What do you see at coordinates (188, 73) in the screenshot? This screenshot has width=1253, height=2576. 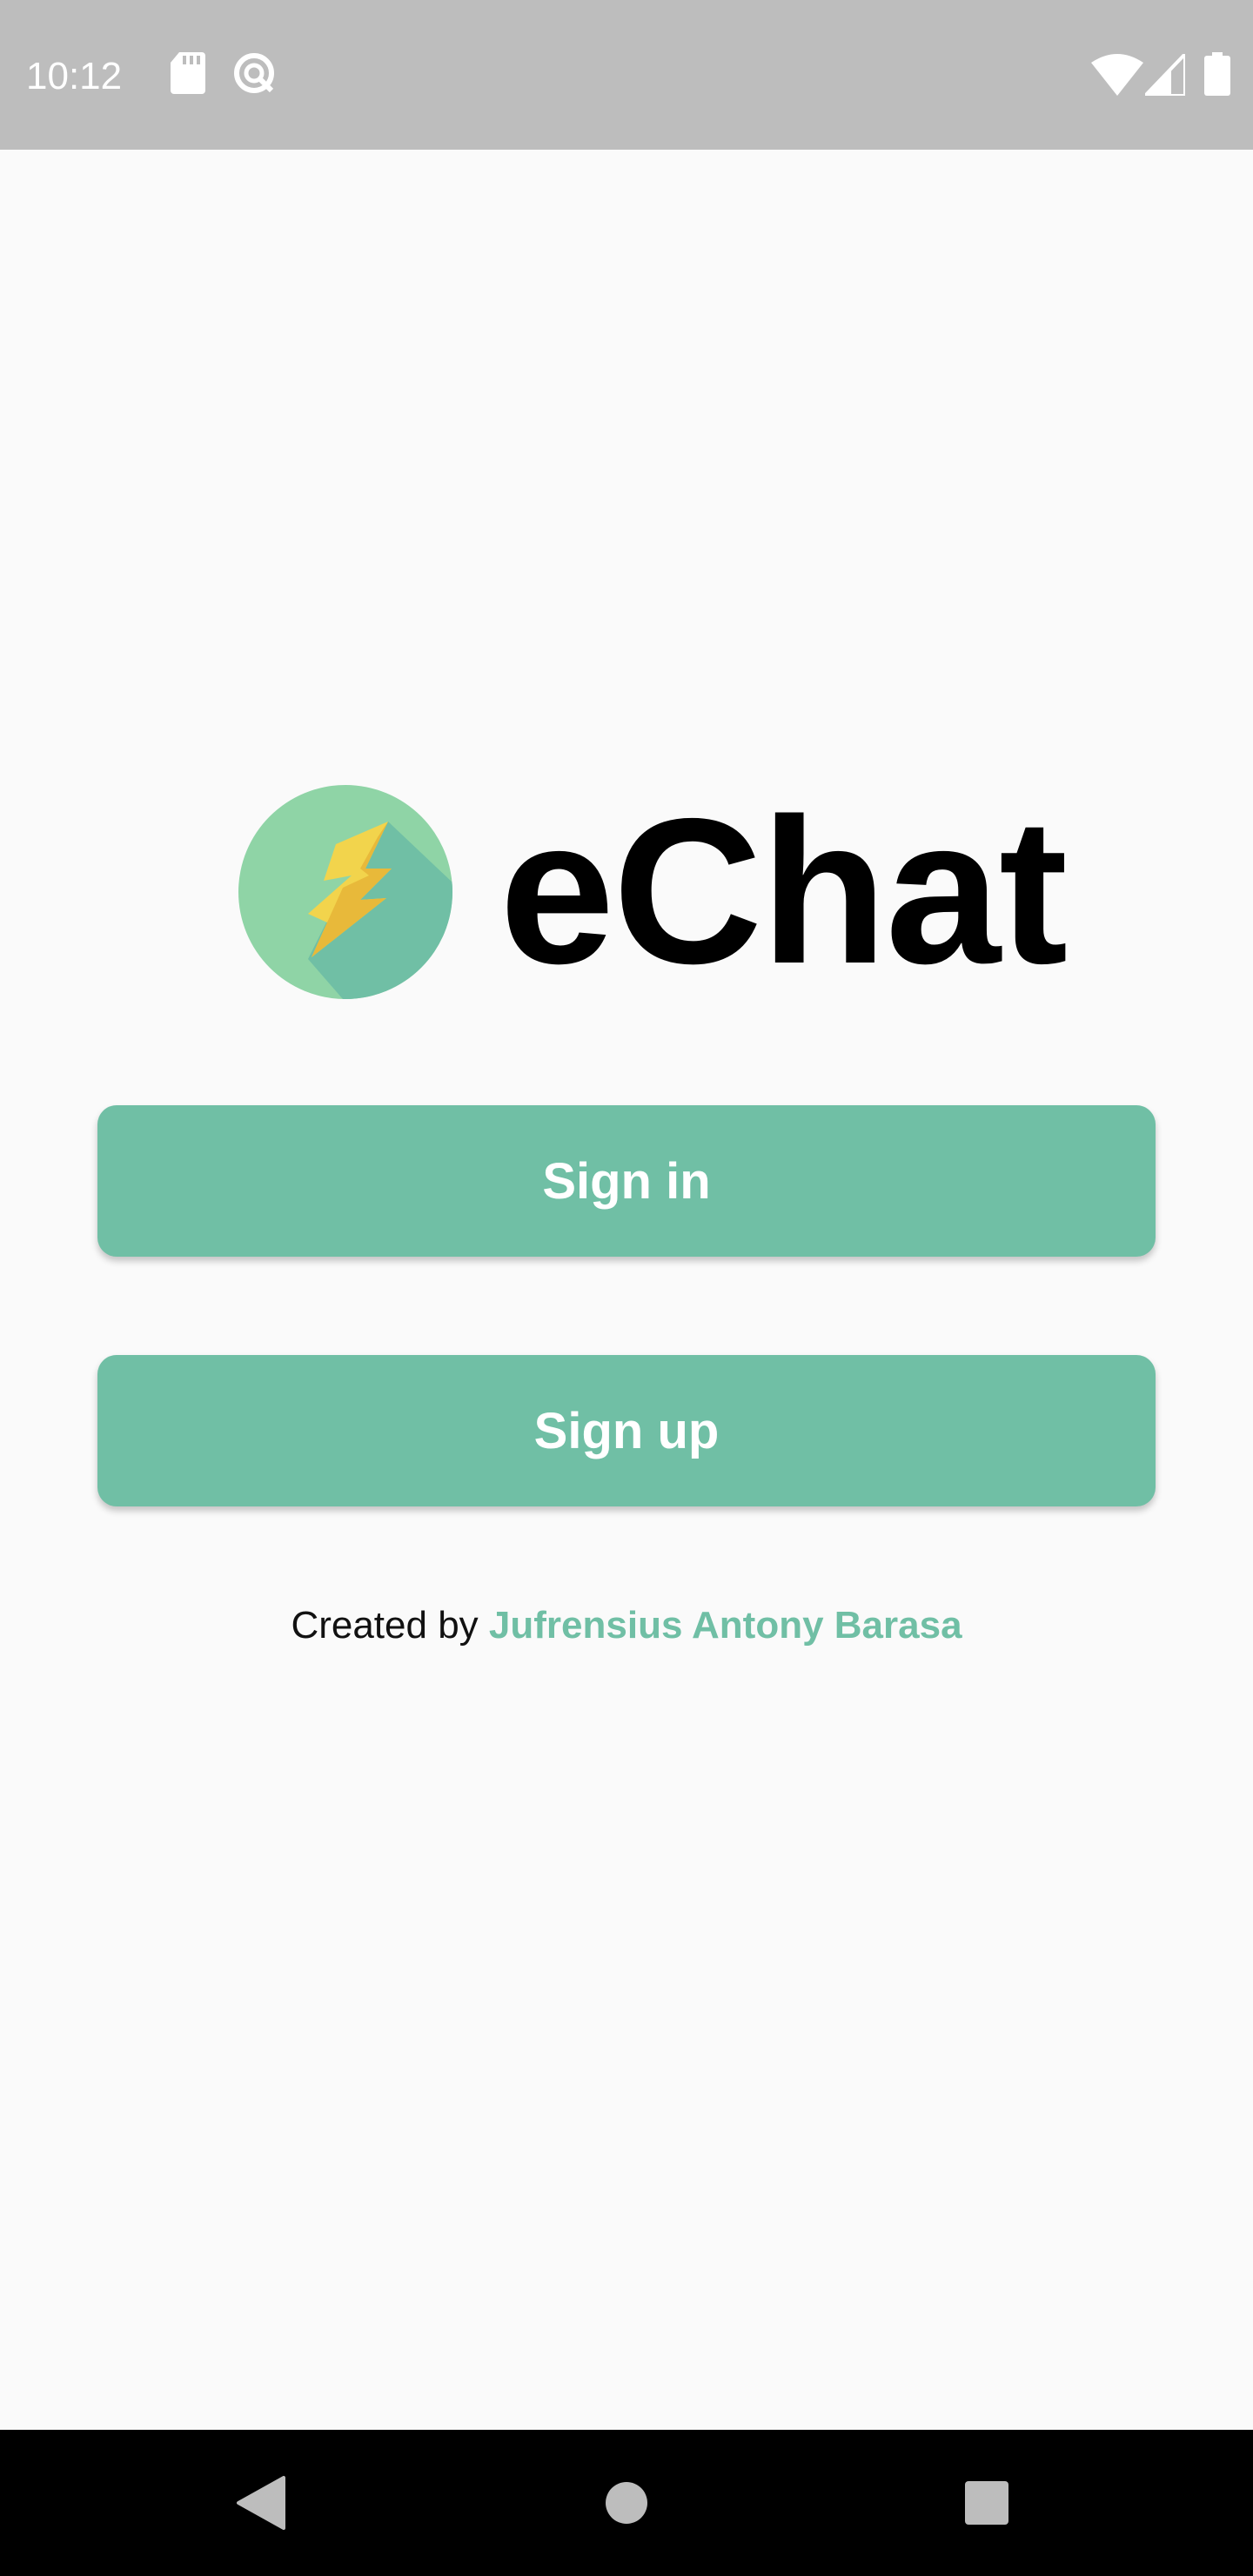 I see `sd-card-icon` at bounding box center [188, 73].